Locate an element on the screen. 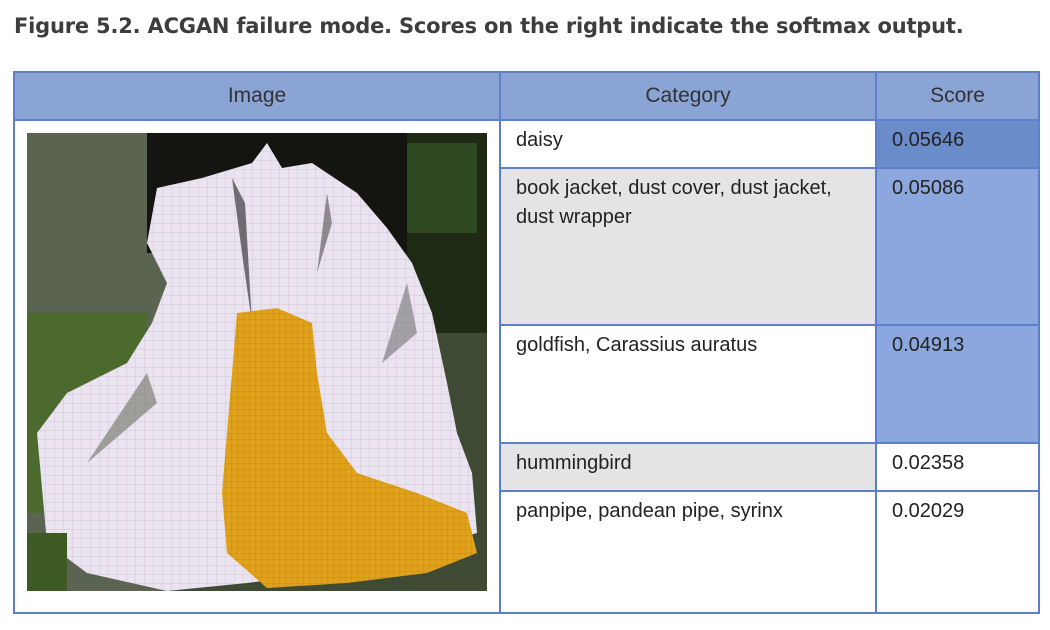  category-cell-daisy: daisy is located at coordinates (688, 144).